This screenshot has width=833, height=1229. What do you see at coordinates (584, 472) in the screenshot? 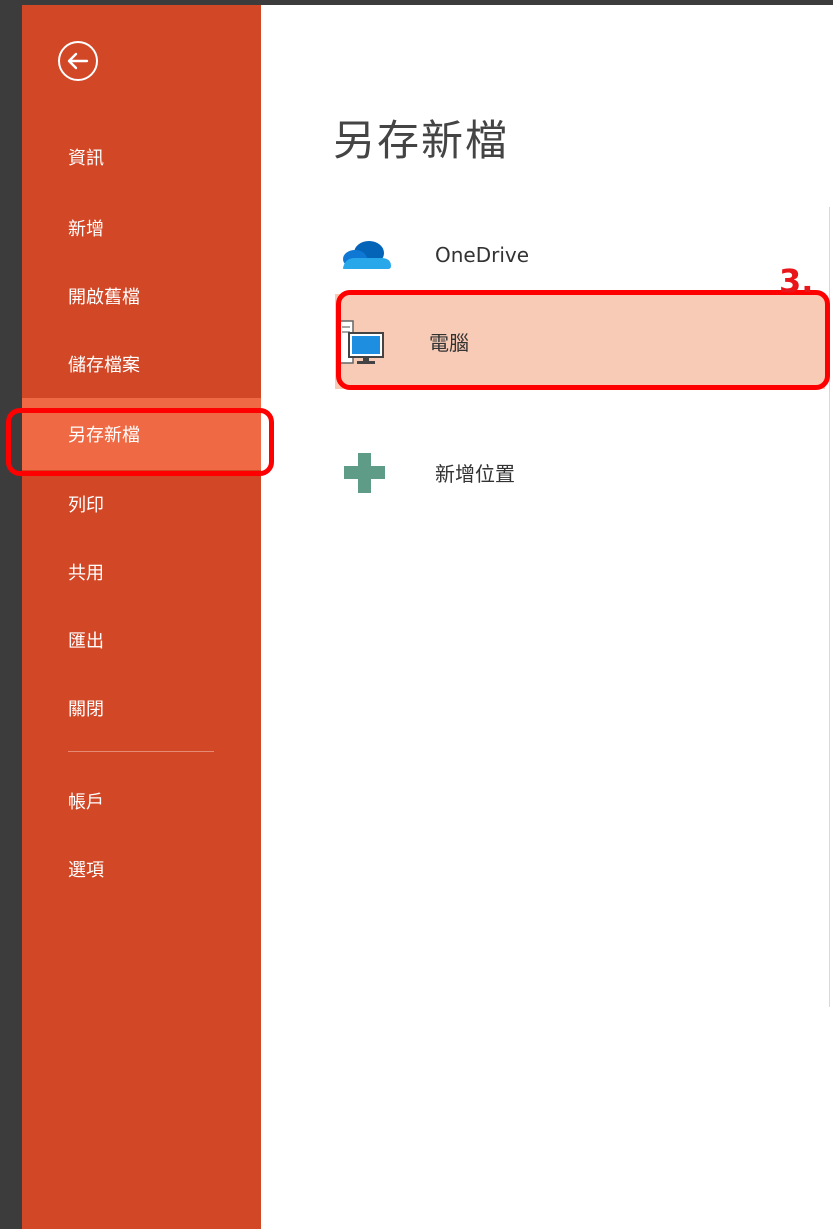
I see `location-add: 新增位置` at bounding box center [584, 472].